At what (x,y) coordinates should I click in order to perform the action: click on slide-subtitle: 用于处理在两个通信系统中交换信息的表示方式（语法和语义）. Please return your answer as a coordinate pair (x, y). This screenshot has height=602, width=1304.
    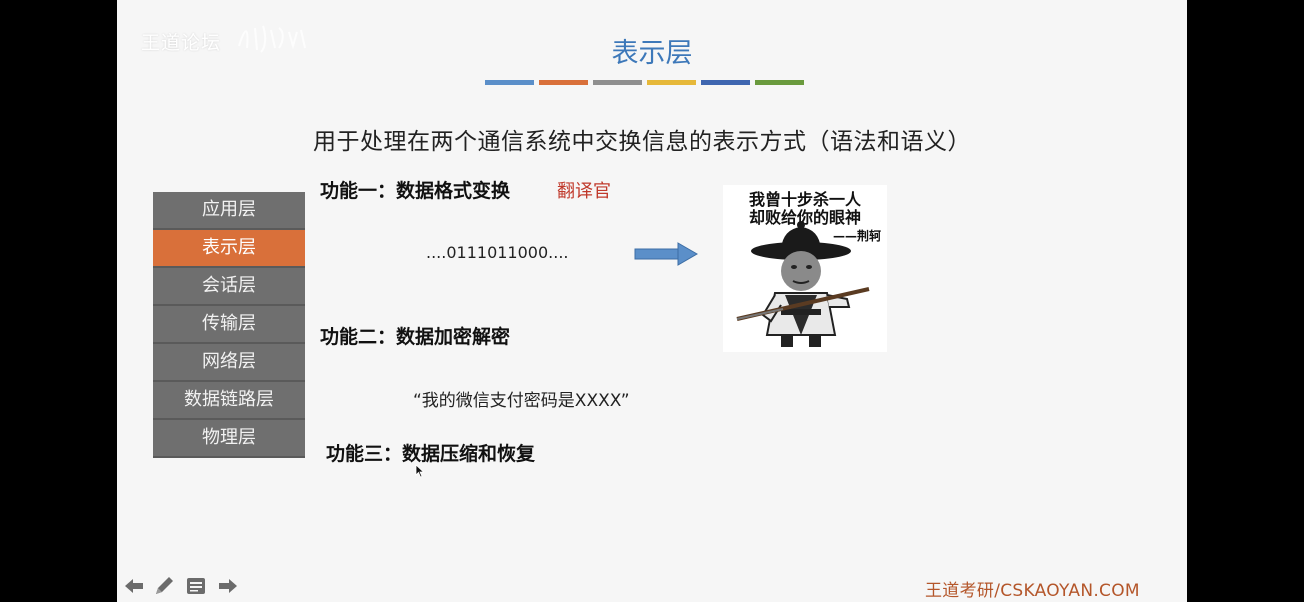
    Looking at the image, I should click on (642, 142).